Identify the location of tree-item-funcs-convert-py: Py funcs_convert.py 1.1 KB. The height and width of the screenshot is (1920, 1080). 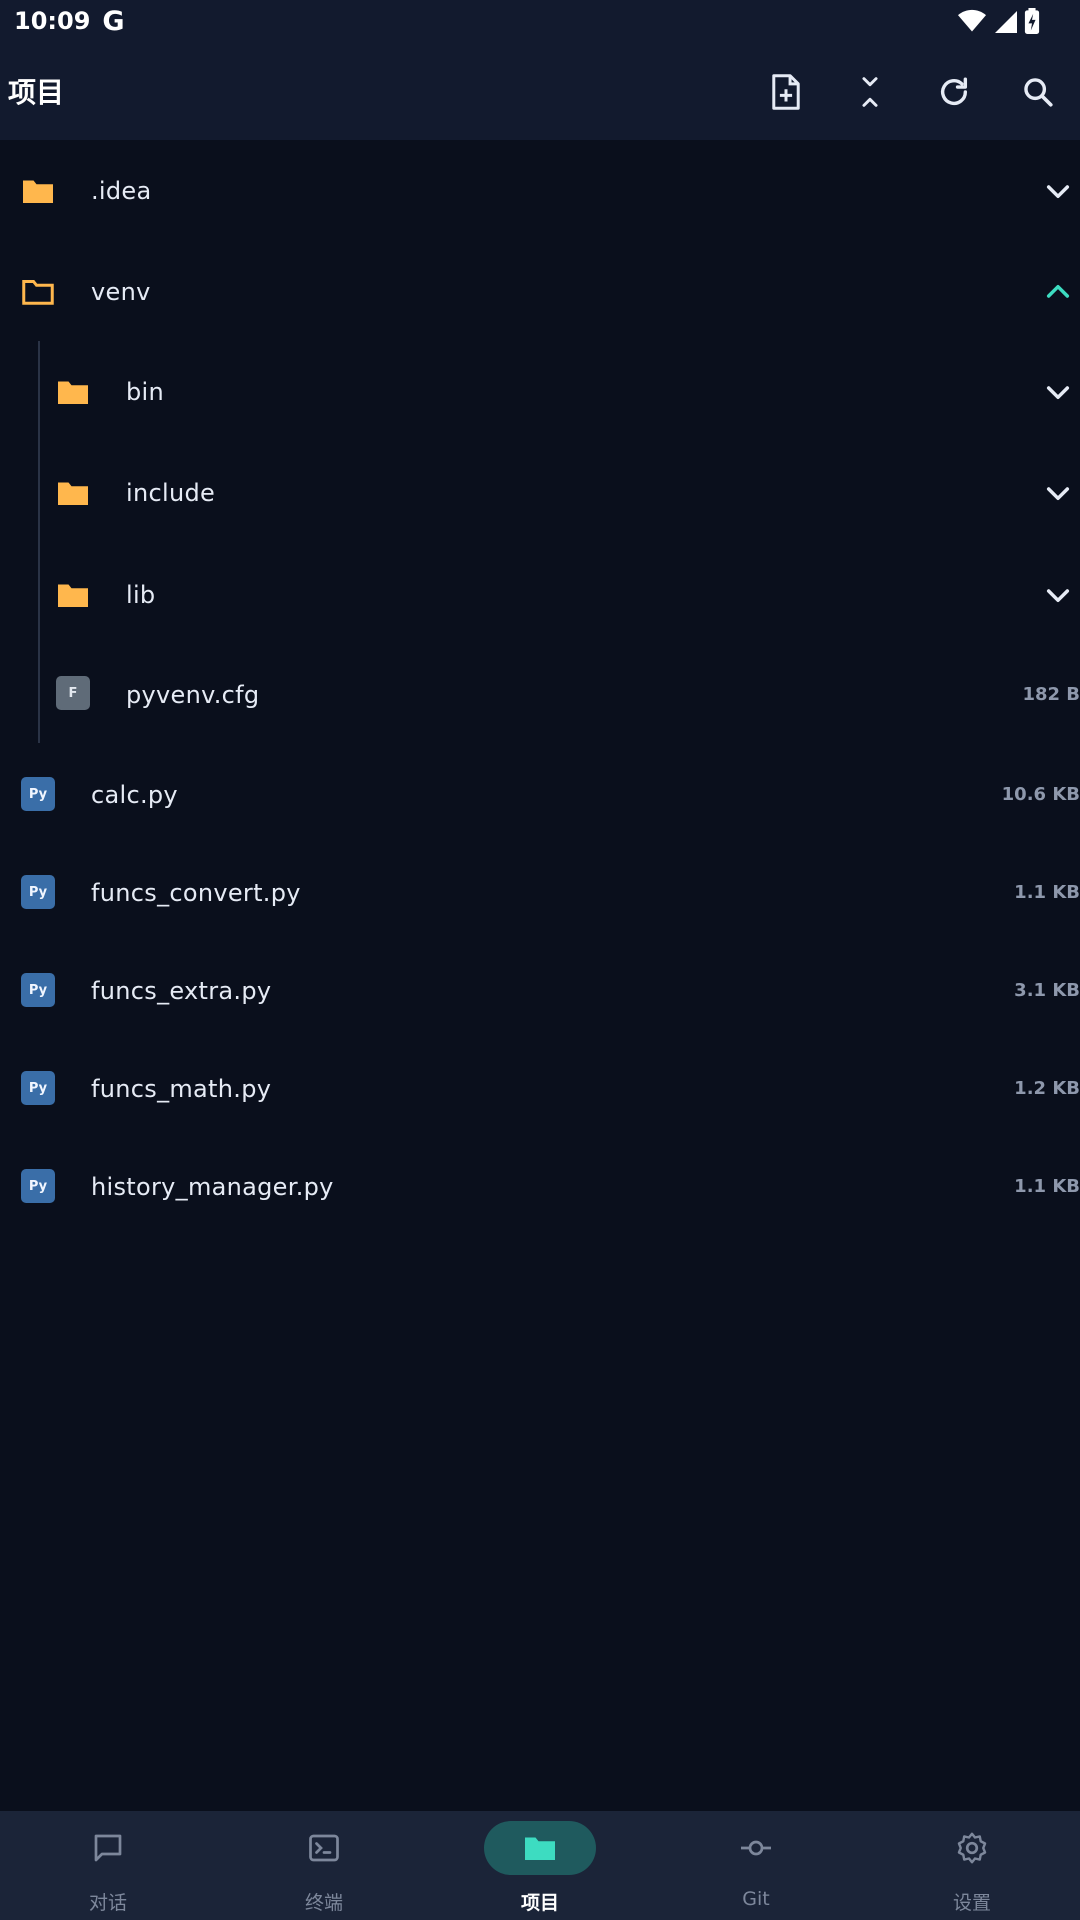
(540, 893).